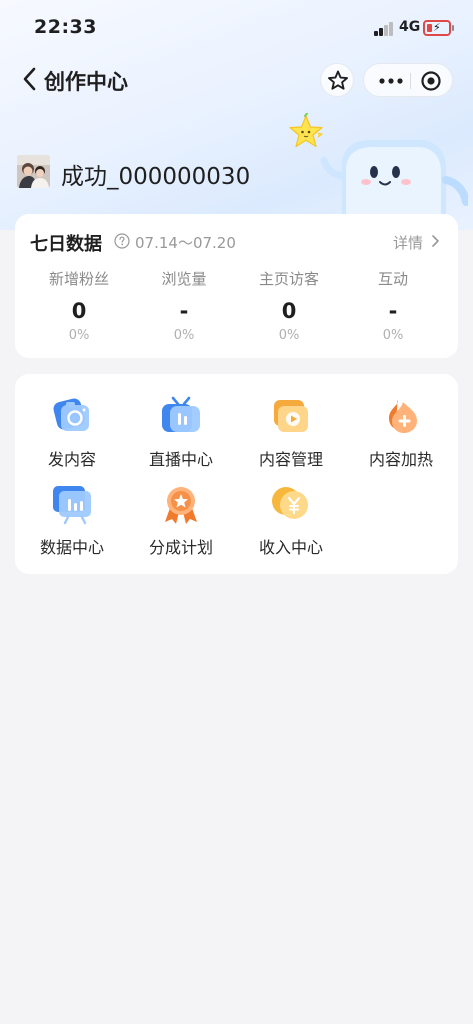  What do you see at coordinates (180, 459) in the screenshot?
I see `tool-label: 直播中心` at bounding box center [180, 459].